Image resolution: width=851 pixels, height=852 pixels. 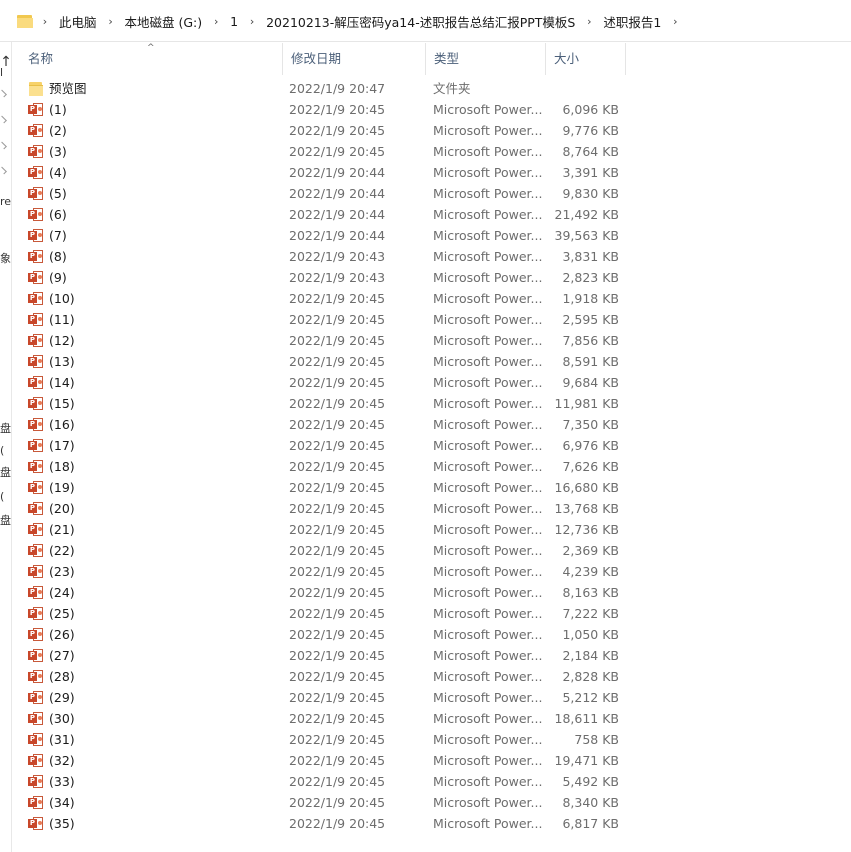 I want to click on file-name: (24), so click(x=62, y=592).